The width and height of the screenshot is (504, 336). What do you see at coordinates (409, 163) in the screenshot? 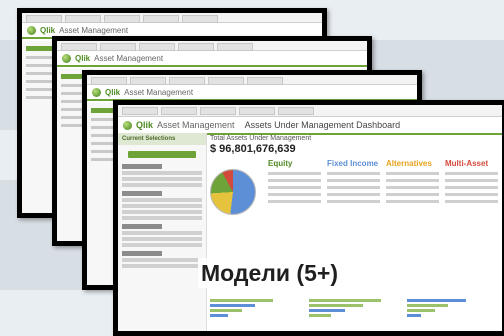
I see `column-header-alternatives: Alternatives` at bounding box center [409, 163].